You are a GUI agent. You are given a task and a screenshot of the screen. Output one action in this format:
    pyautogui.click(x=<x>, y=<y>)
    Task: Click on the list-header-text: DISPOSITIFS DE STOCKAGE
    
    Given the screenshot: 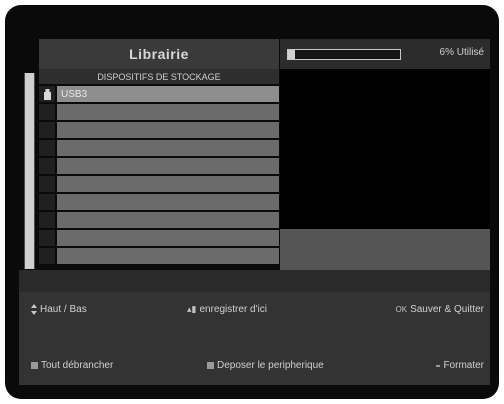 What is the action you would take?
    pyautogui.click(x=159, y=76)
    